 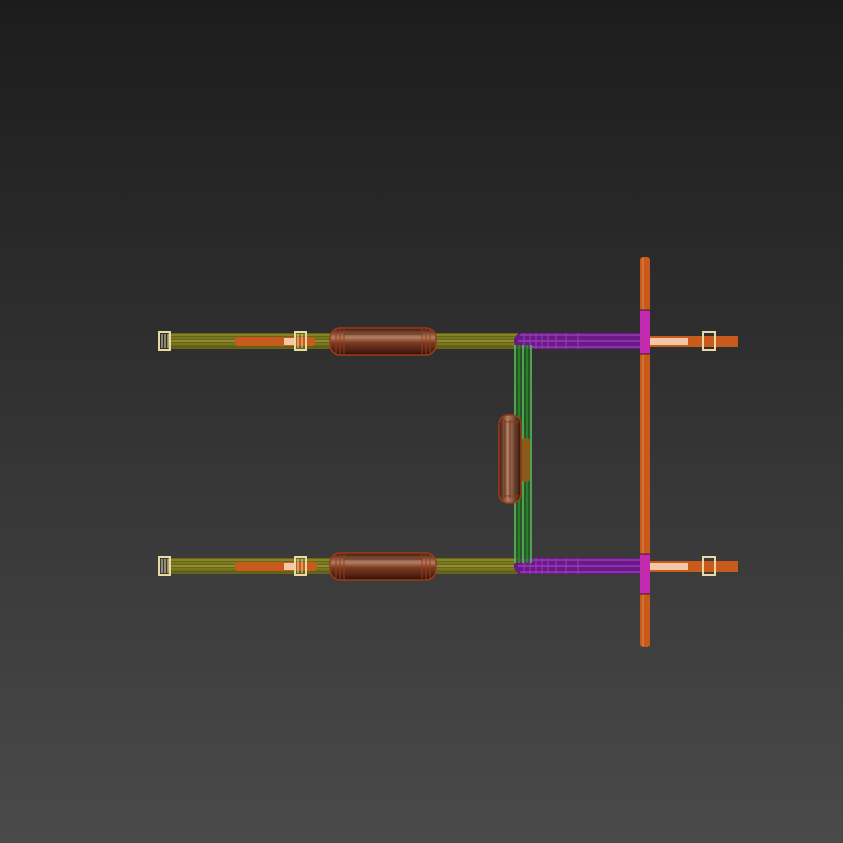 I want to click on bottom-right-insert, so click(x=693, y=566).